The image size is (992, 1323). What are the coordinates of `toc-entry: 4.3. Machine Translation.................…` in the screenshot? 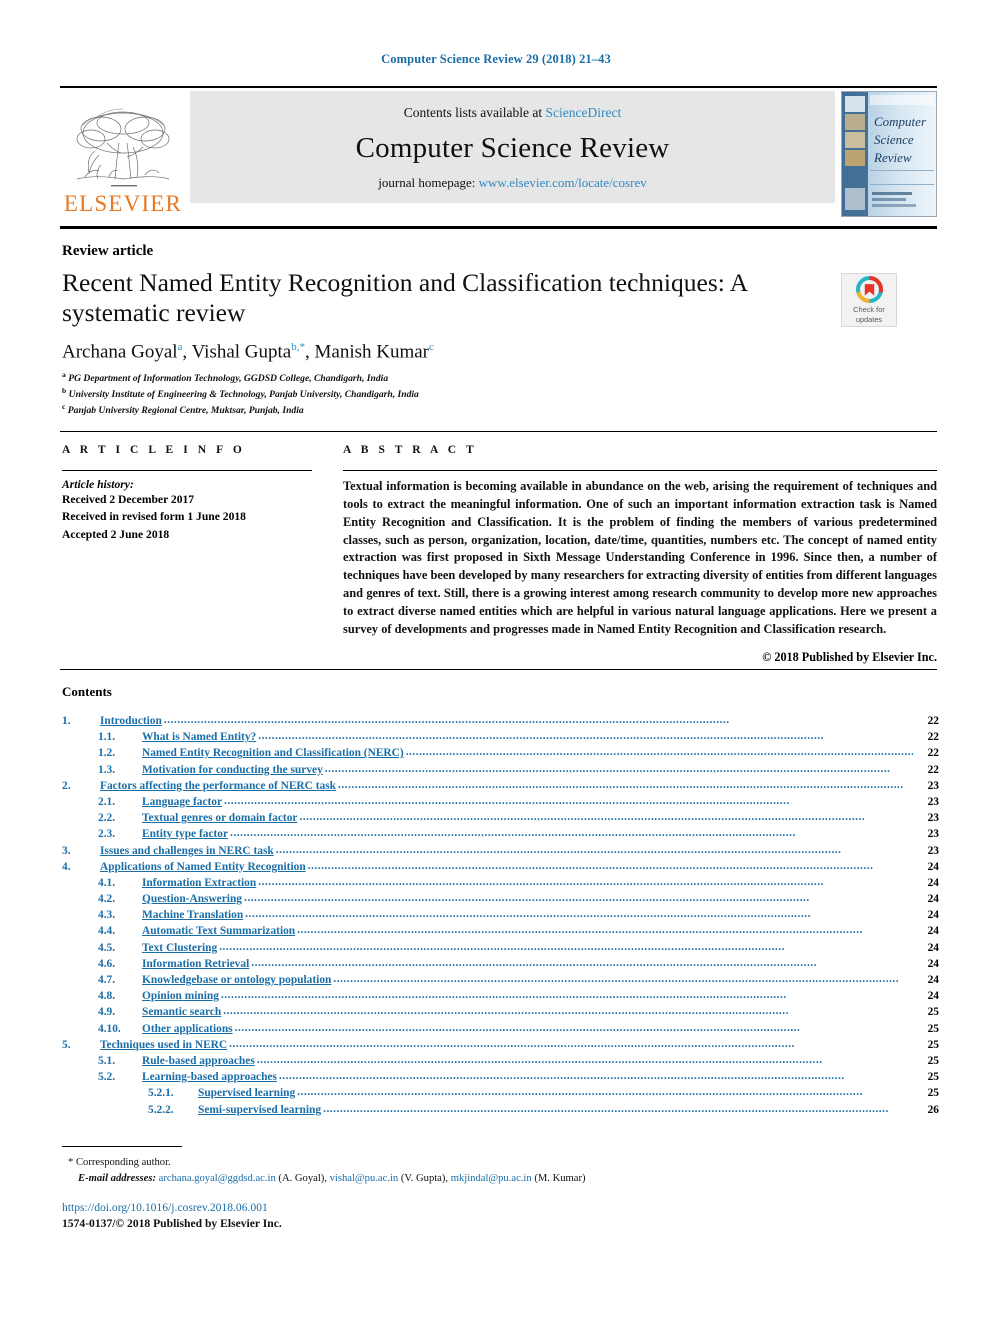 It's located at (500, 917).